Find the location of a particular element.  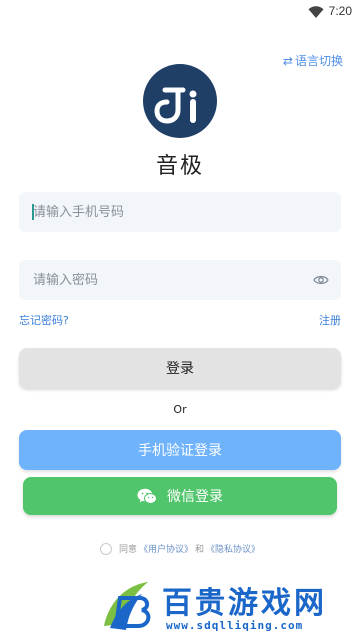

password-field is located at coordinates (180, 280).